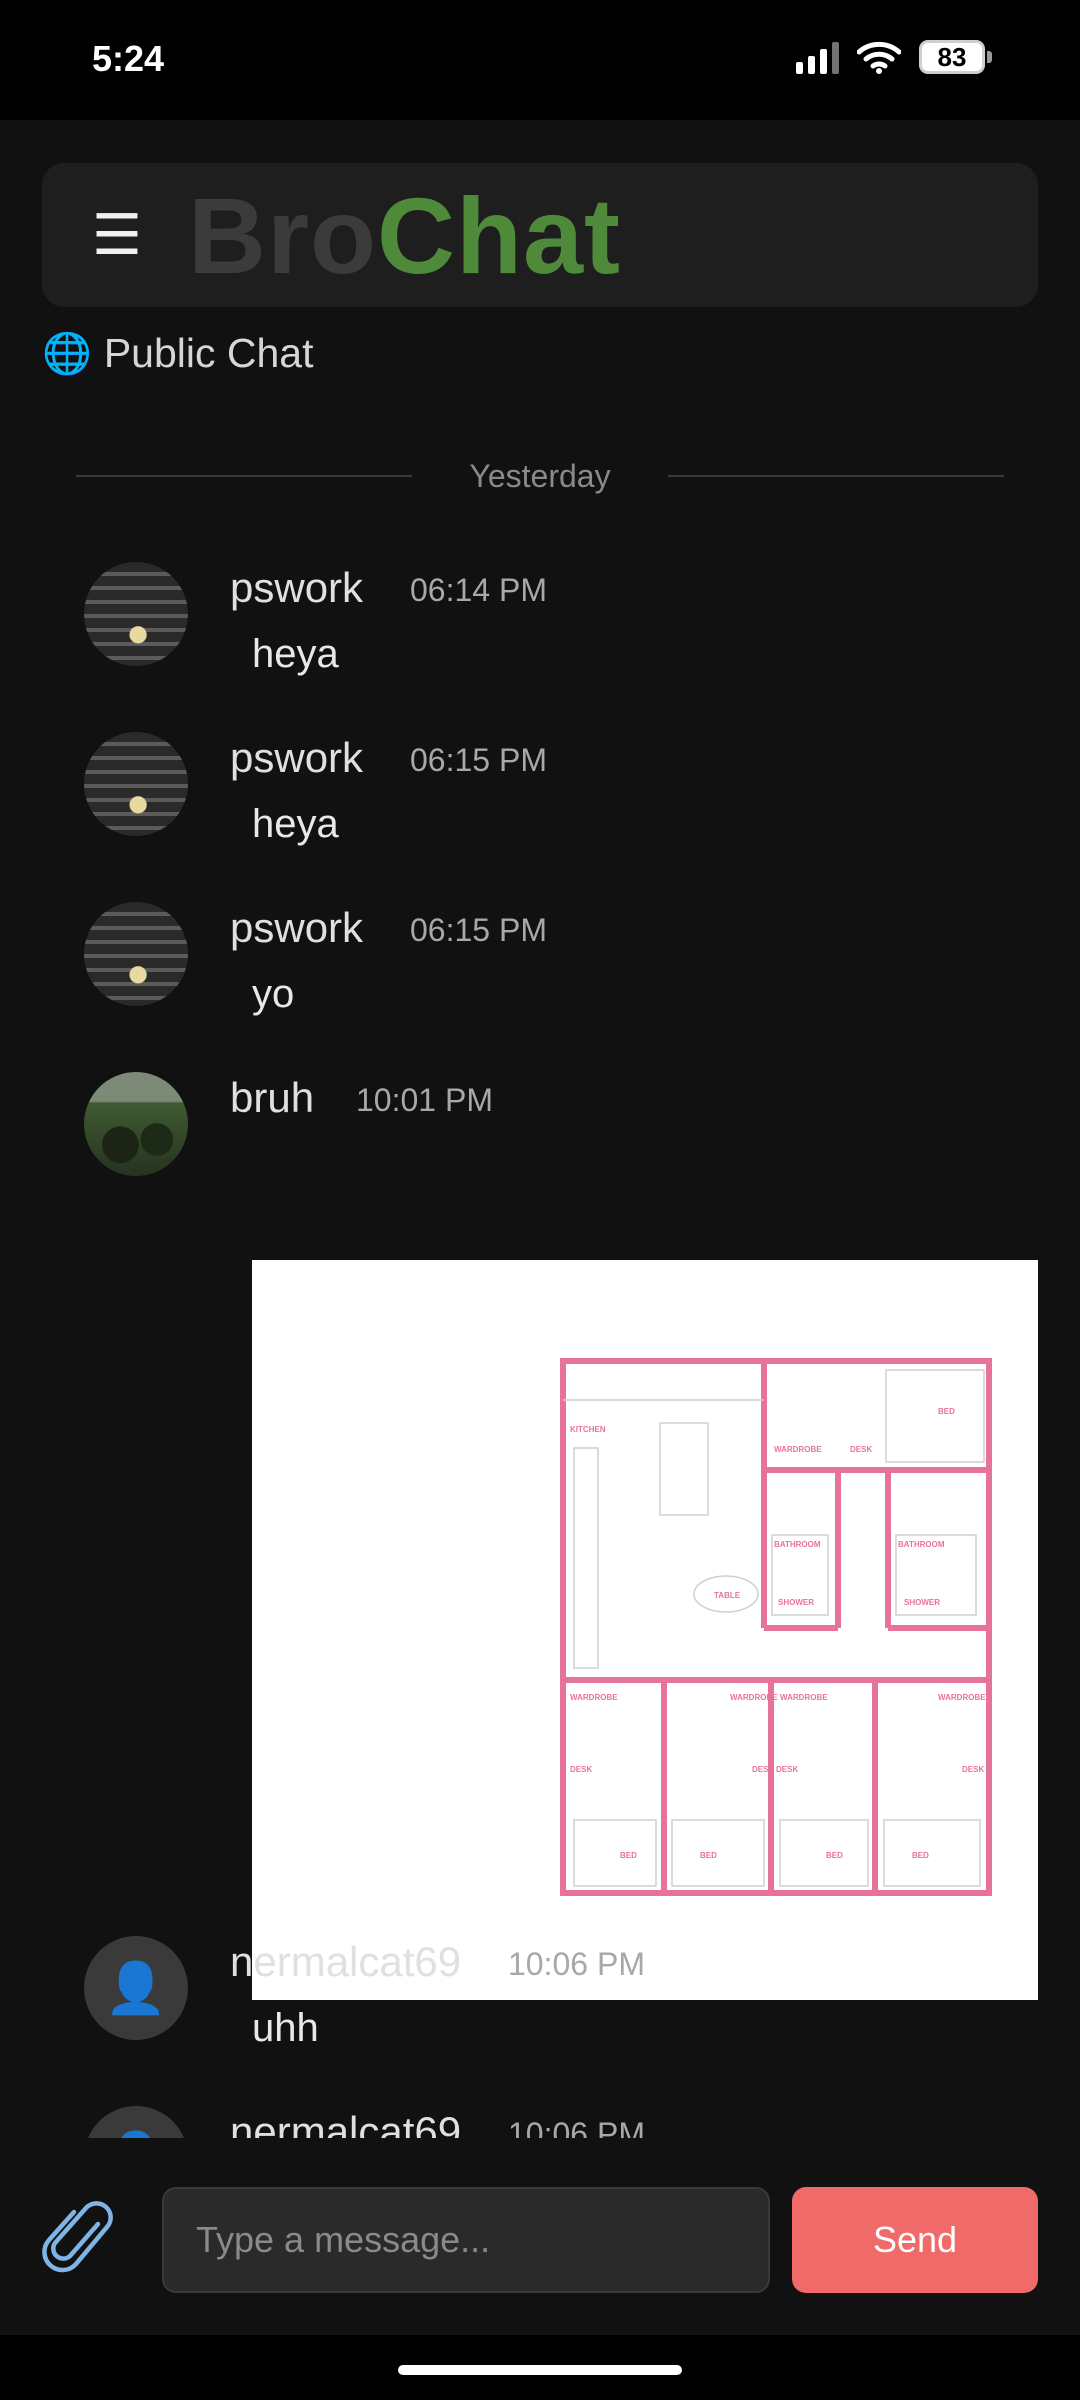  I want to click on logo-part-bro: Bro, so click(282, 235).